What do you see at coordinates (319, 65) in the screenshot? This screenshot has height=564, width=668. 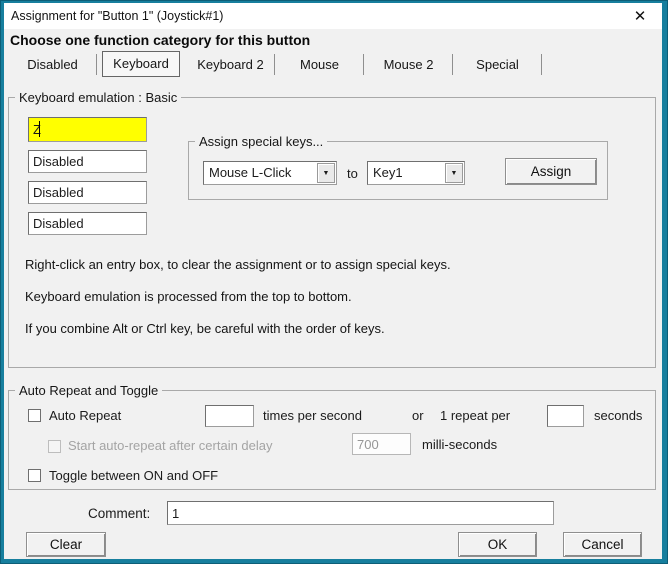 I see `tab-mouse: Mouse` at bounding box center [319, 65].